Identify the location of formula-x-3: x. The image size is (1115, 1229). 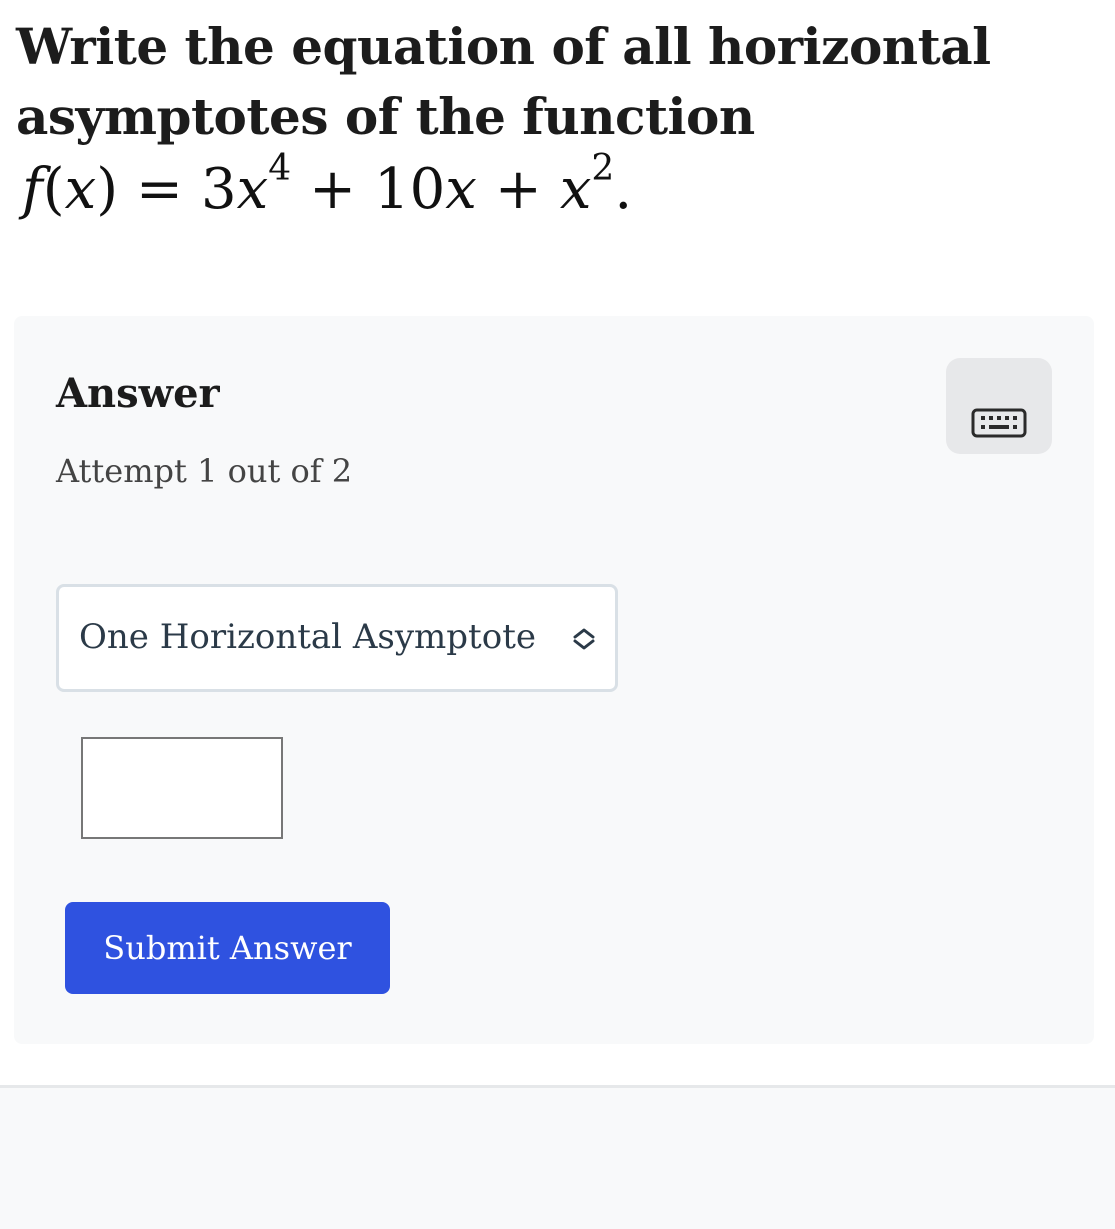
(575, 189).